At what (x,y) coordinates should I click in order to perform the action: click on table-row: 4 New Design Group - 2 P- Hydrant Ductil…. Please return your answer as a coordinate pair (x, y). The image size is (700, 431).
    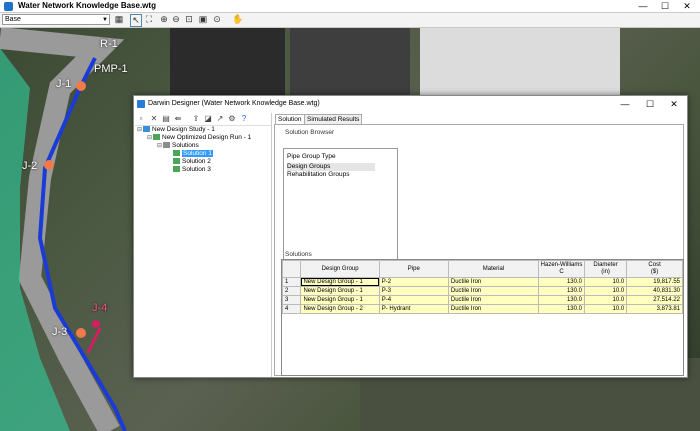
    Looking at the image, I should click on (482, 309).